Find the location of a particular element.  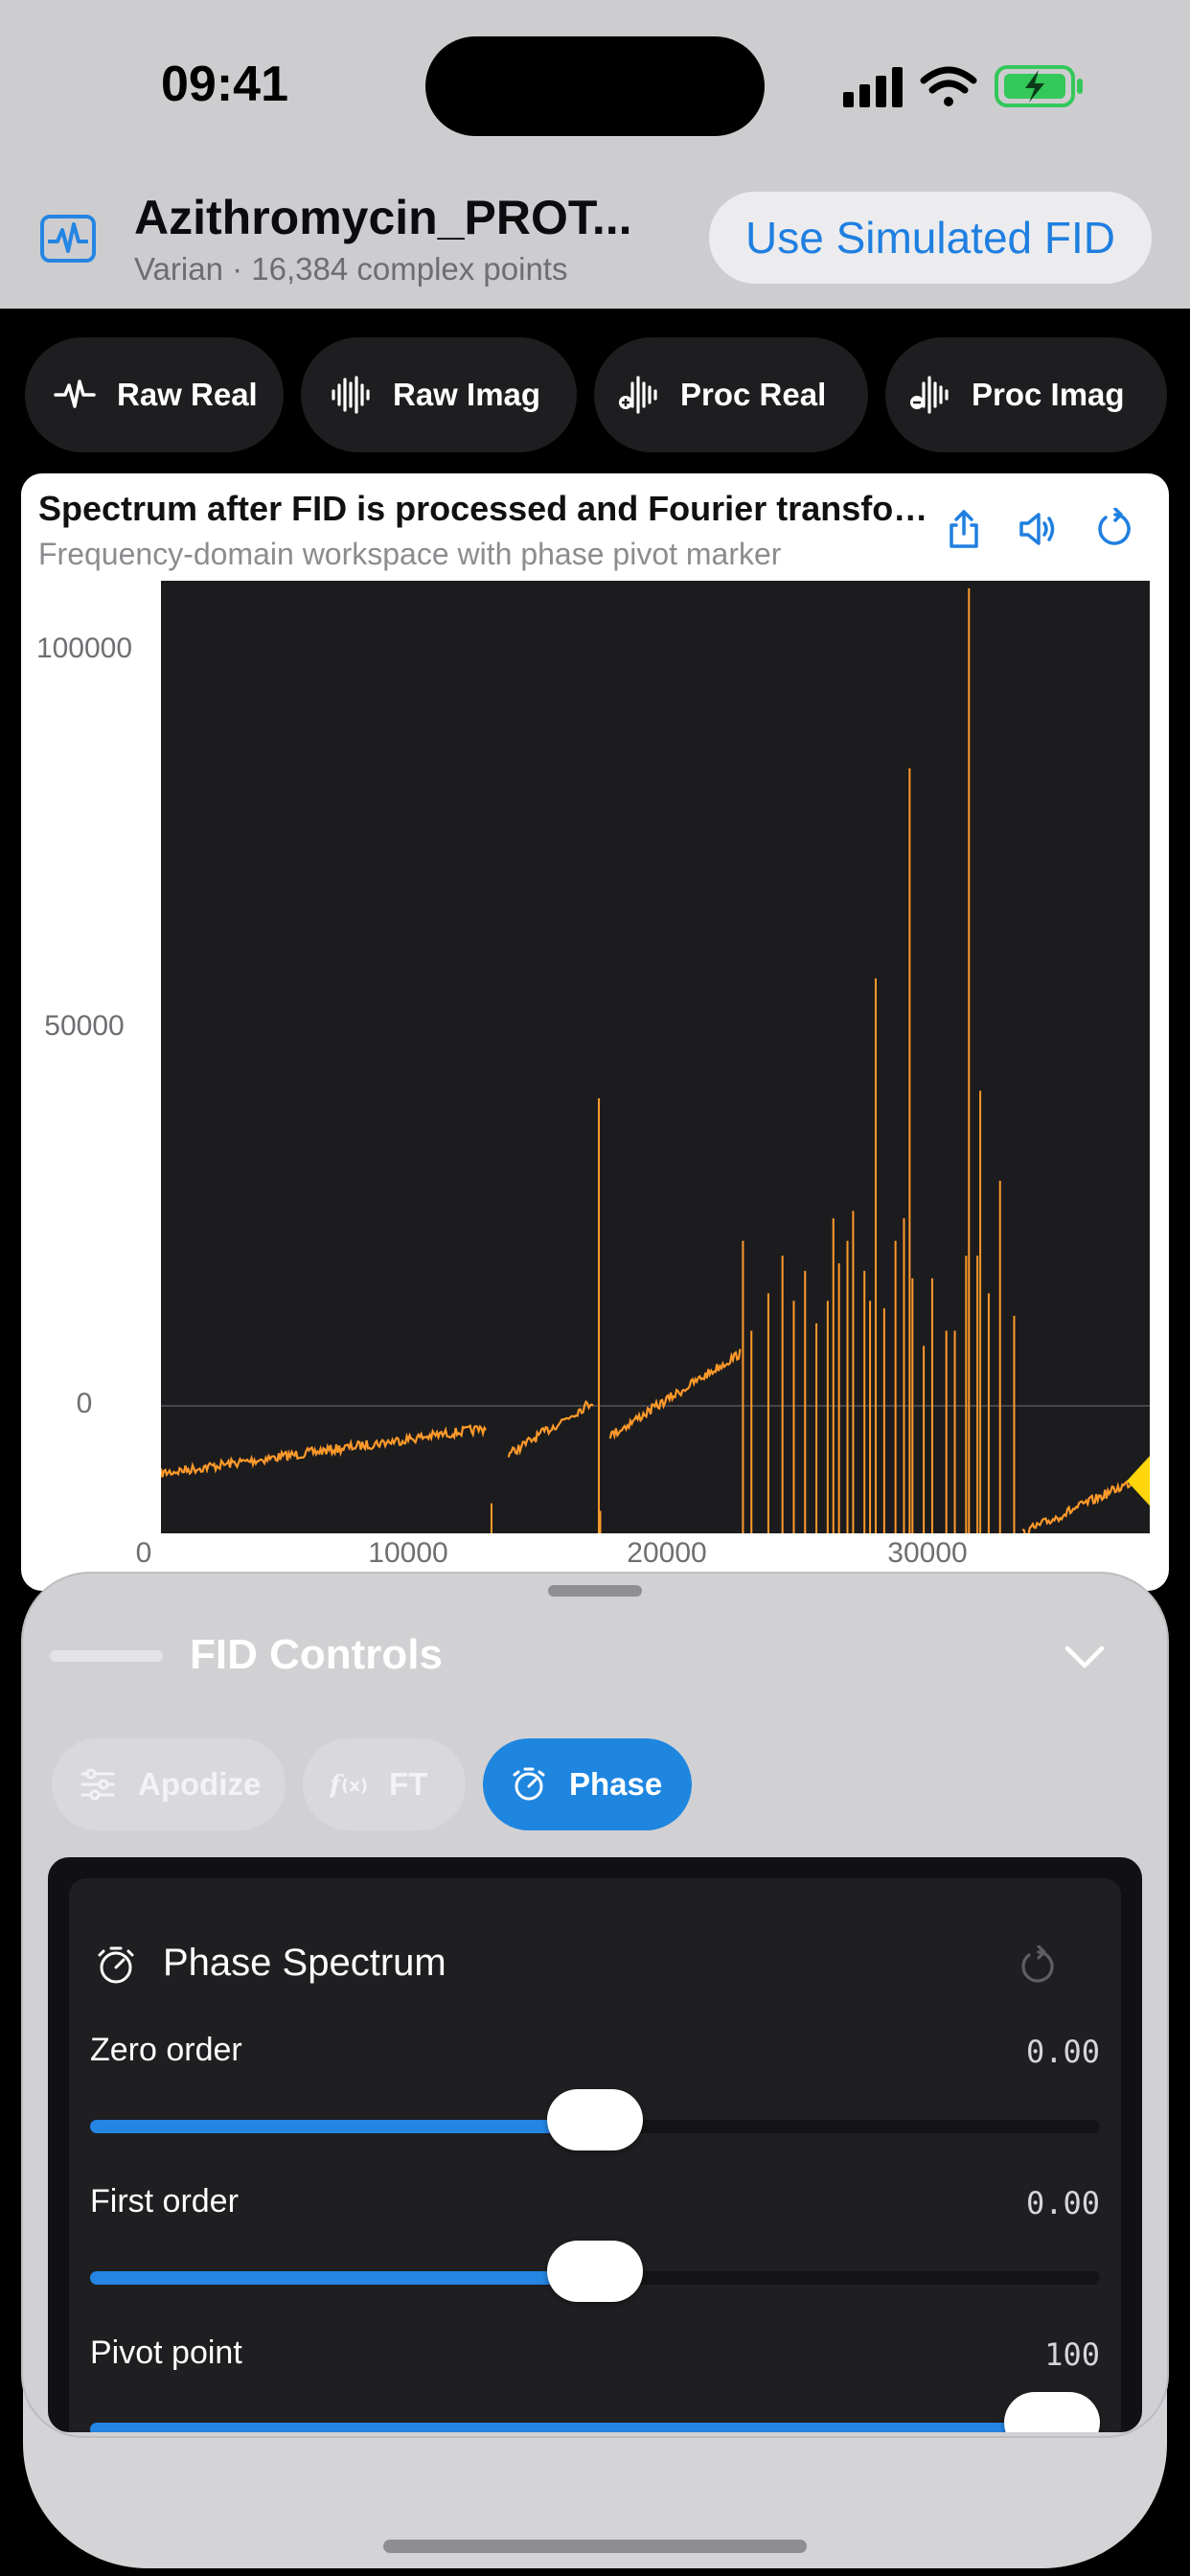

tab-apodize: Apodize is located at coordinates (169, 1784).